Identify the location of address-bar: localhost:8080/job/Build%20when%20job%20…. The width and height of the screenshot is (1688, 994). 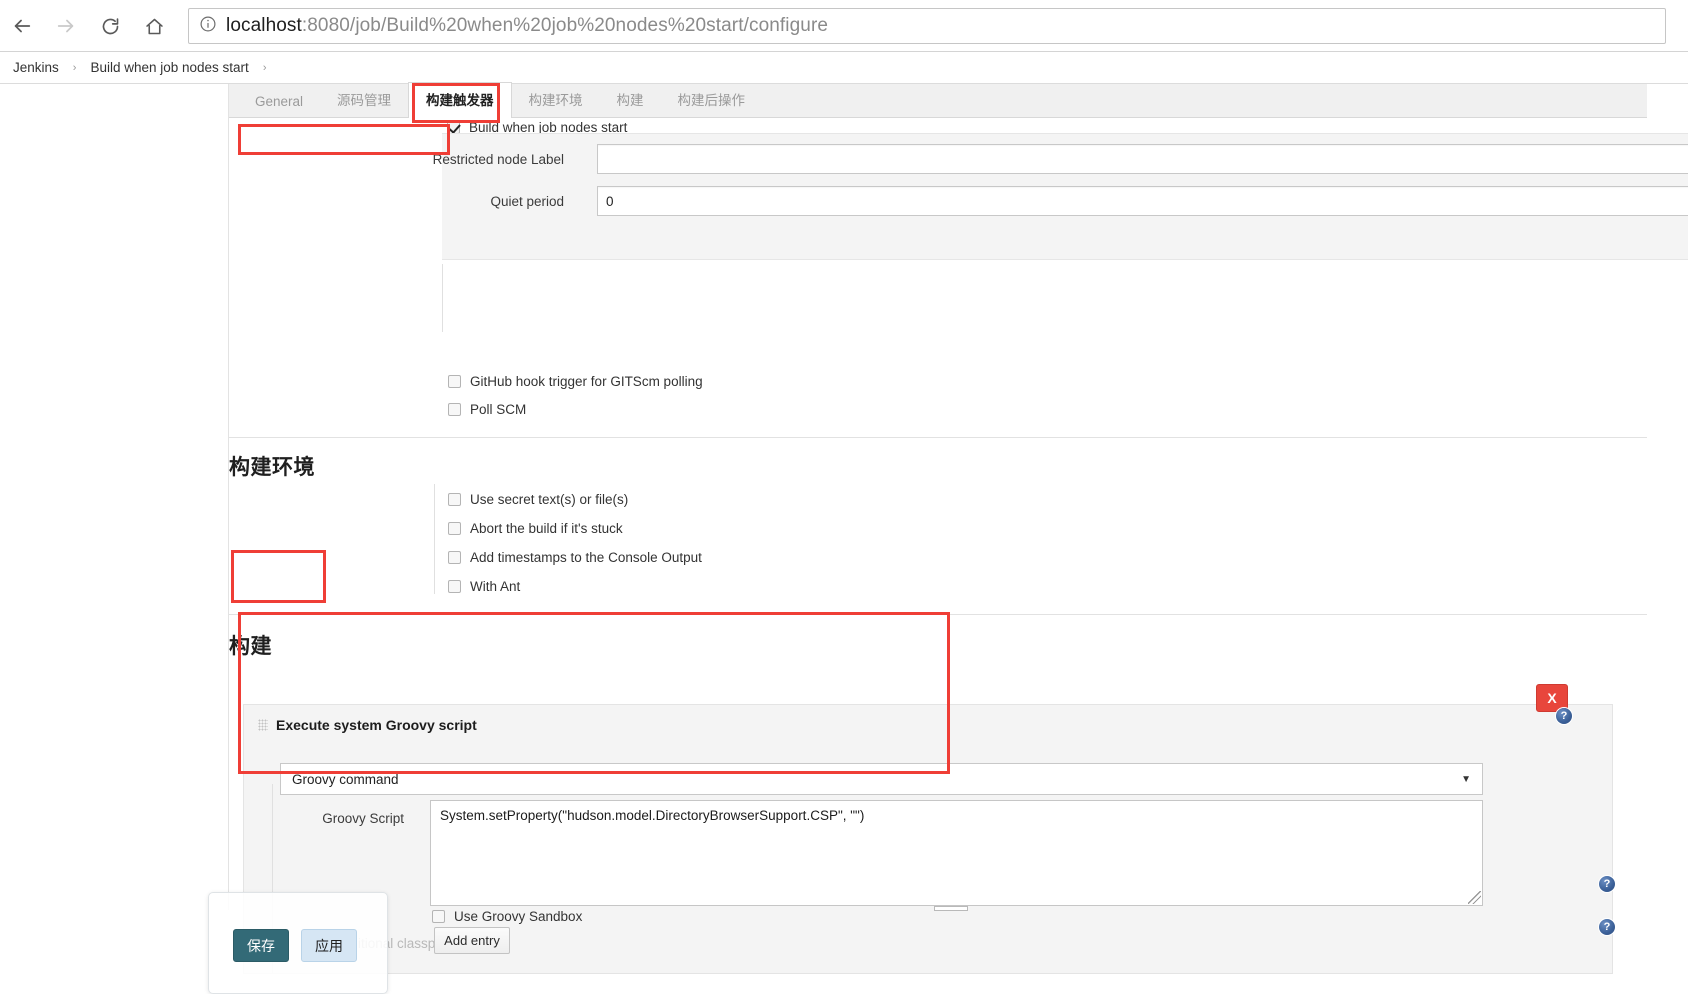
(927, 26).